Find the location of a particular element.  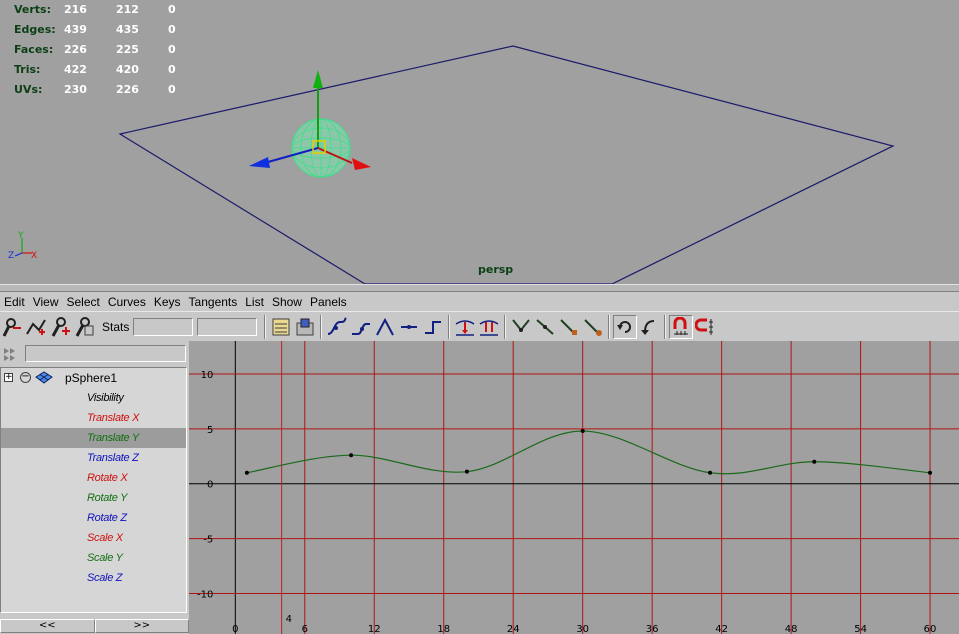

hud-label: Verts: is located at coordinates (33, 9).